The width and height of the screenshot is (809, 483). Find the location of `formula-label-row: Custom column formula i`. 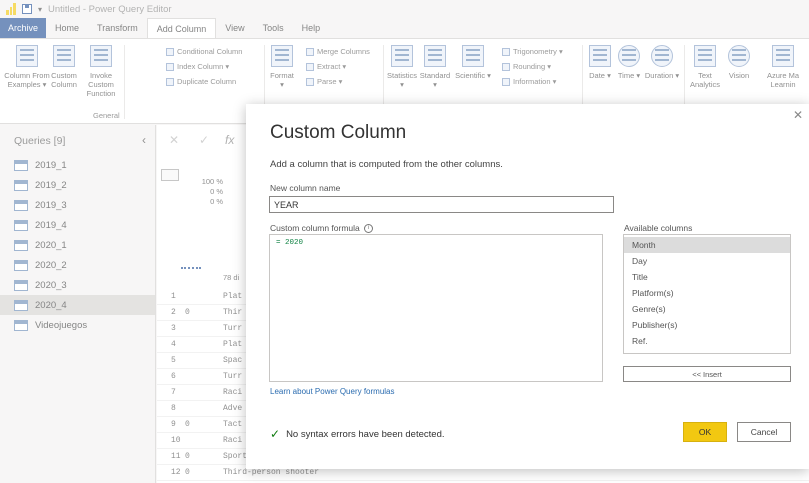

formula-label-row: Custom column formula i is located at coordinates (321, 228).